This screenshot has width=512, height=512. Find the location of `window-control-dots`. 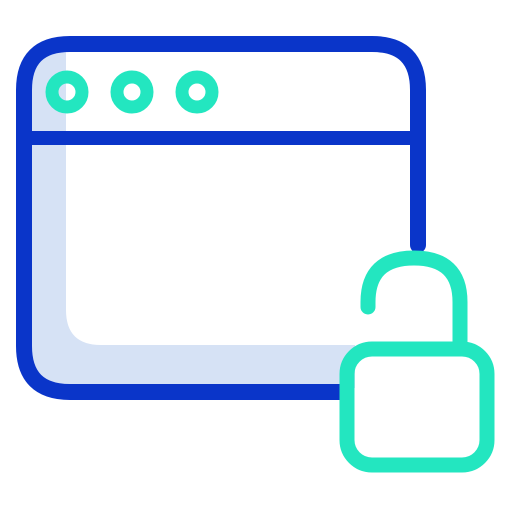

window-control-dots is located at coordinates (132, 92).